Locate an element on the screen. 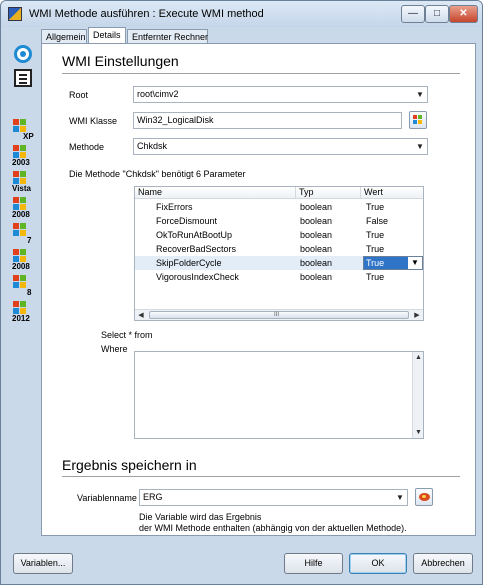 The image size is (483, 585). list-icon is located at coordinates (23, 78).